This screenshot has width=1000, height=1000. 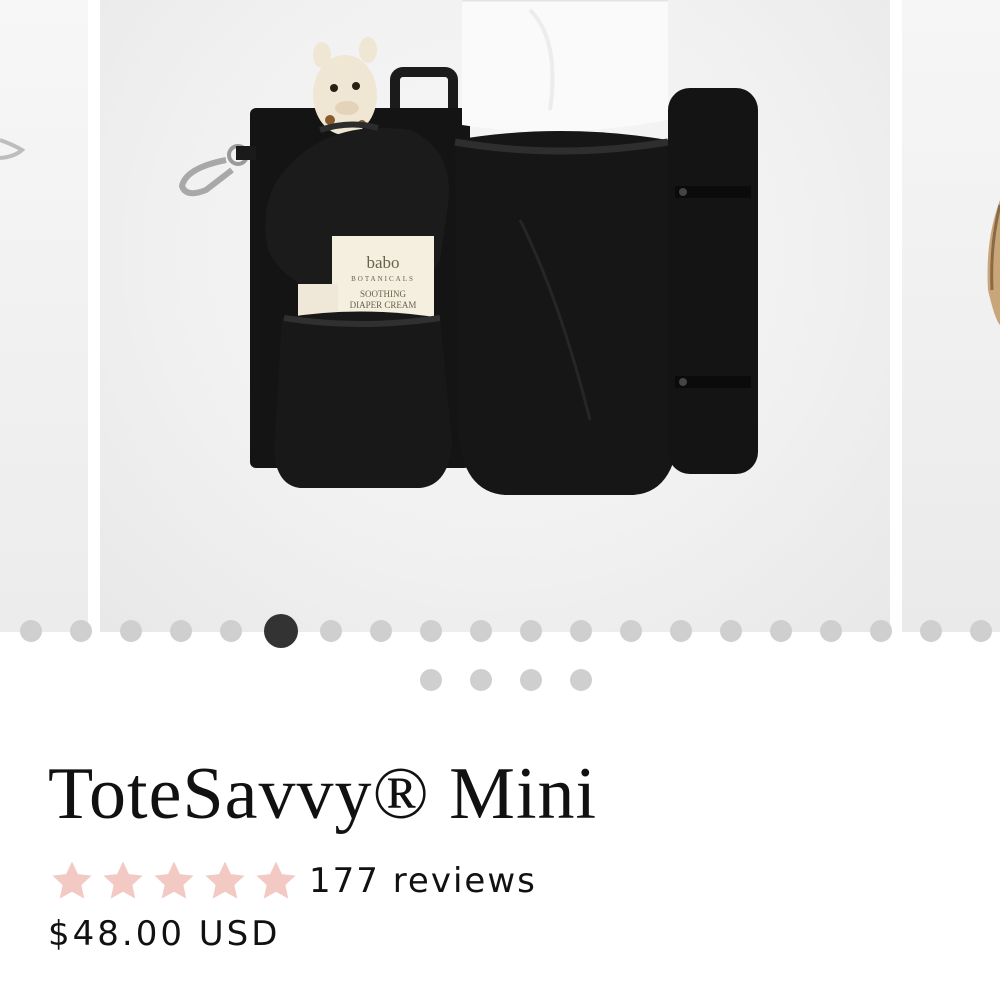 I want to click on cream-brand-text: babo, so click(x=382, y=262).